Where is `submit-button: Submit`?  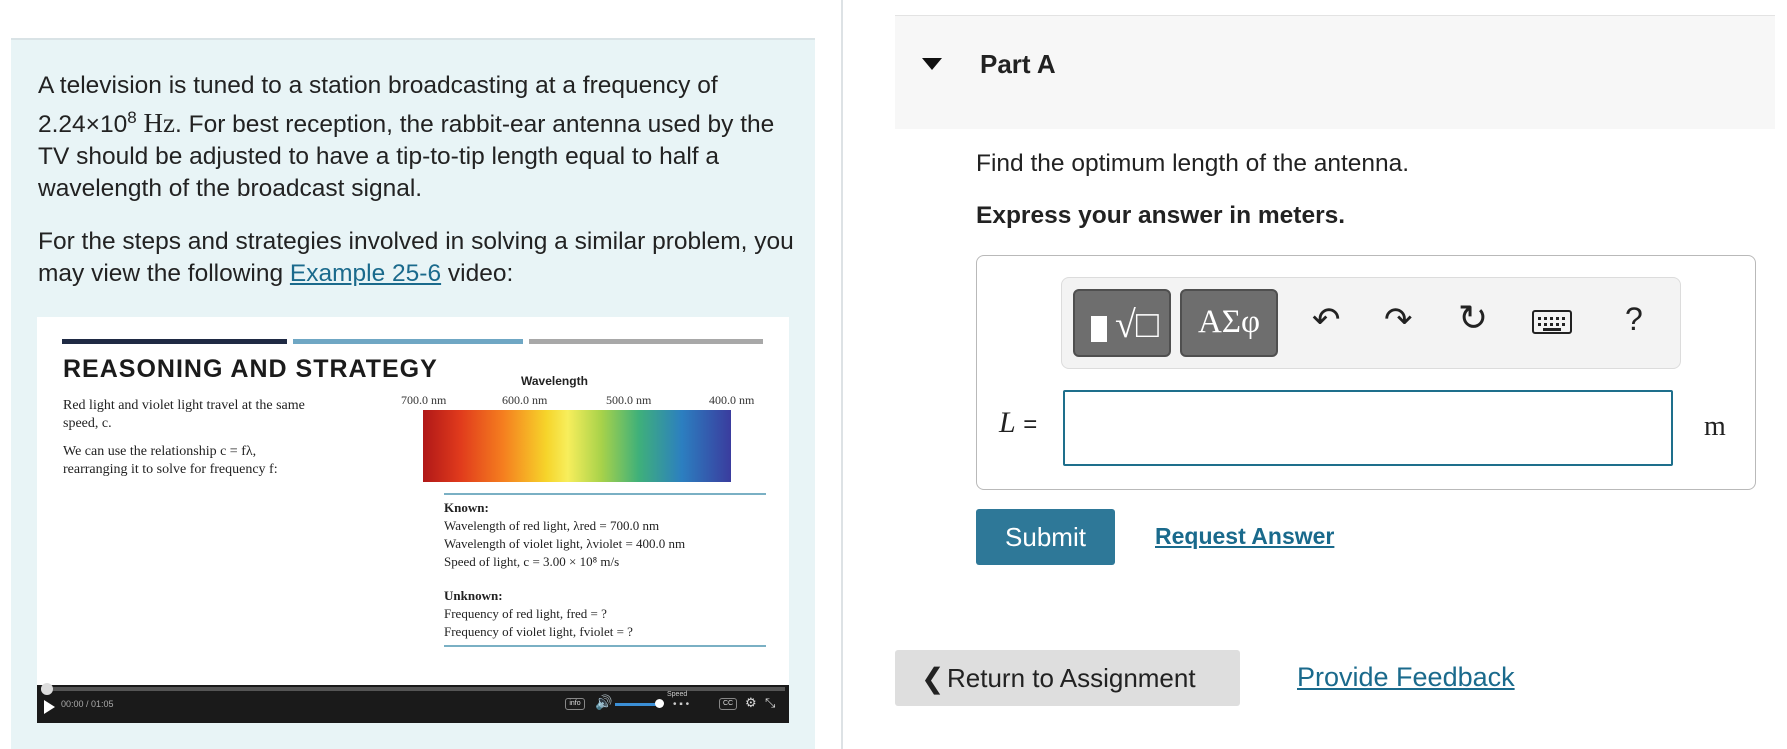 submit-button: Submit is located at coordinates (1045, 537).